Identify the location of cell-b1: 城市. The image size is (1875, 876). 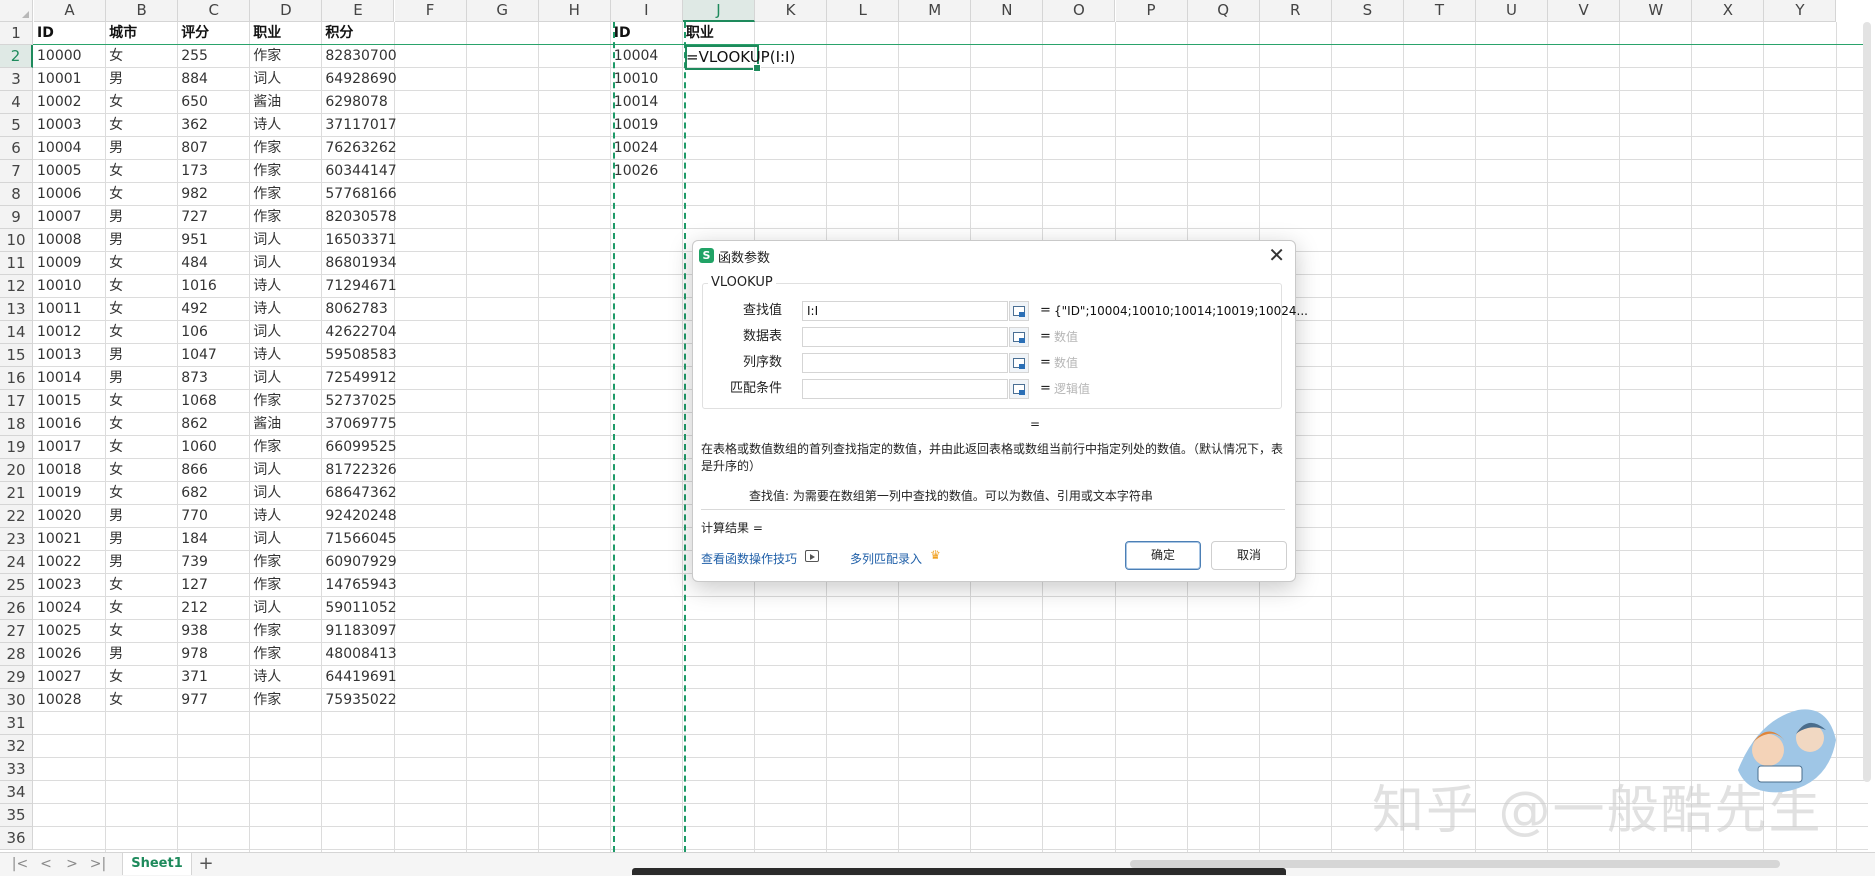
(142, 33).